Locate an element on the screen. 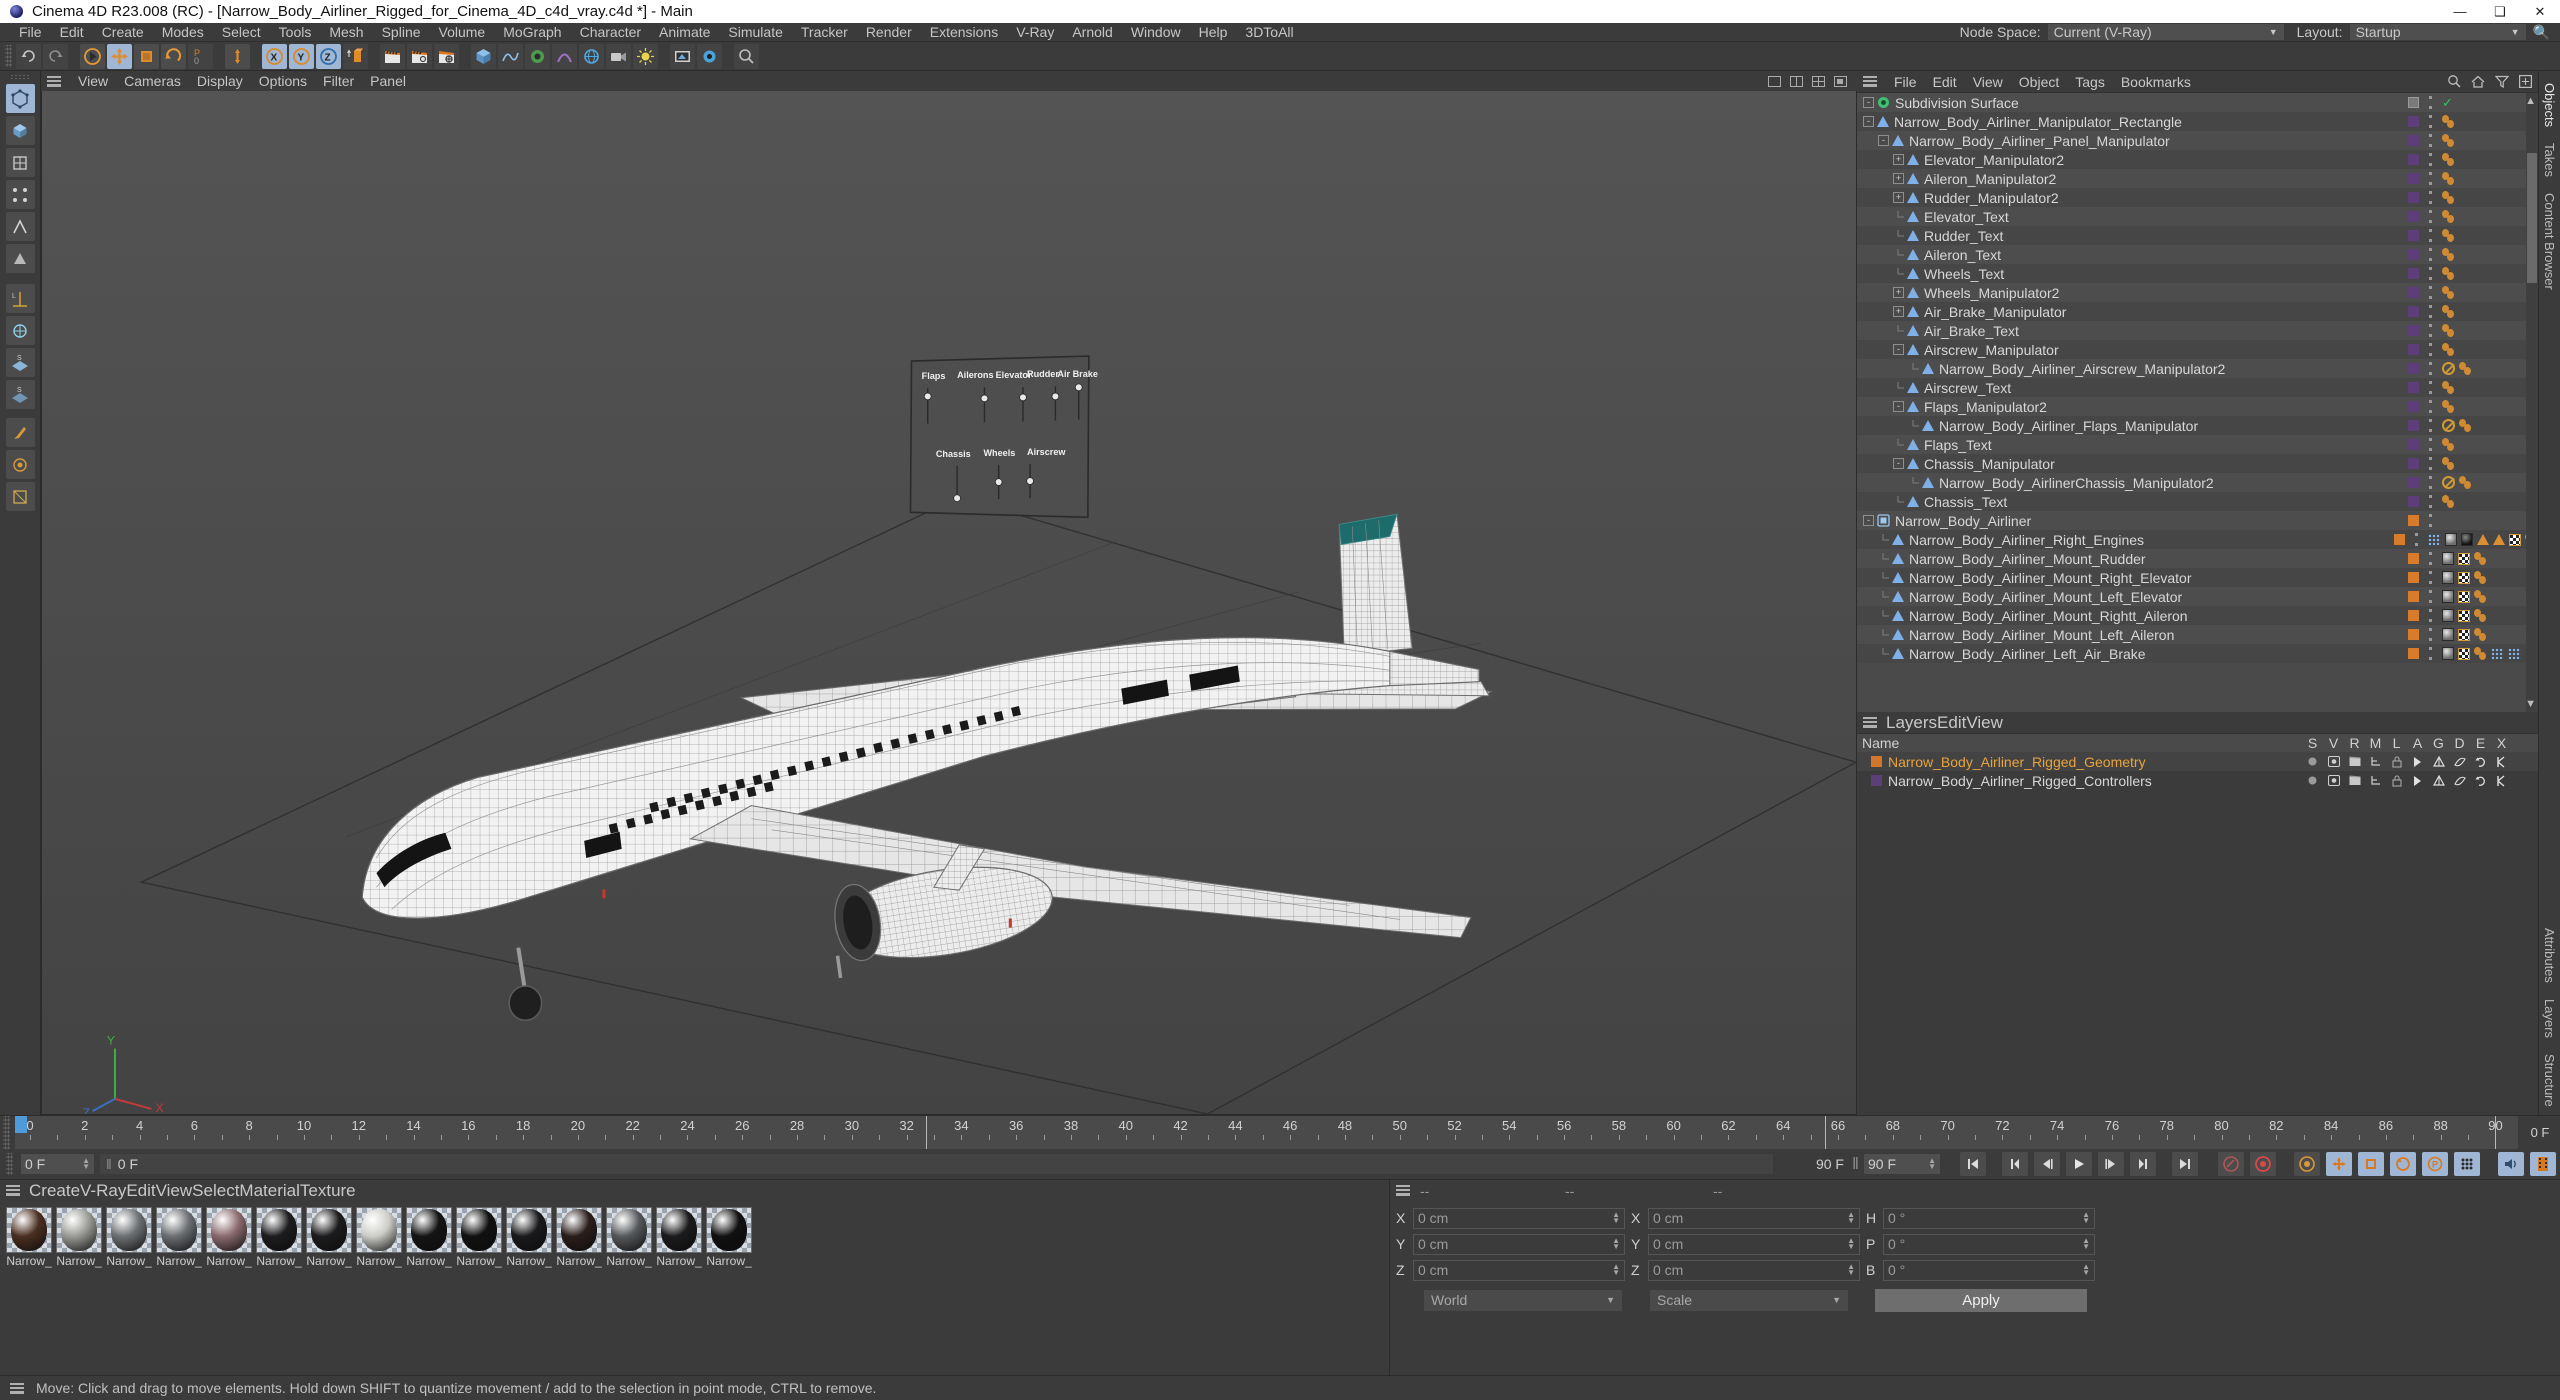 The width and height of the screenshot is (2560, 1400). viewport-single-view-icon is located at coordinates (1774, 81).